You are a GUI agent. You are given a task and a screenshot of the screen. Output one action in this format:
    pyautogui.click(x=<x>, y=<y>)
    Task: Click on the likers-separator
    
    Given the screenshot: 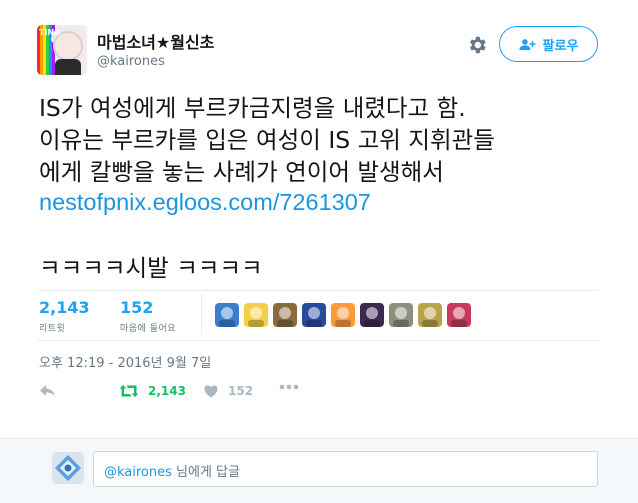 What is the action you would take?
    pyautogui.click(x=201, y=314)
    